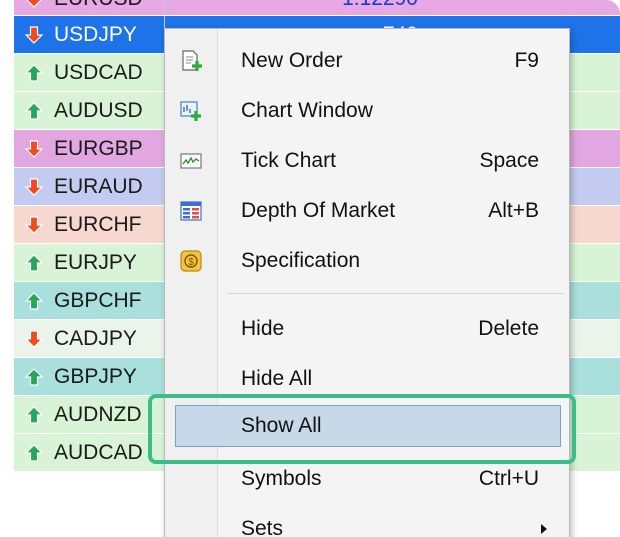 The height and width of the screenshot is (537, 620). What do you see at coordinates (98, 186) in the screenshot?
I see `symbol-label: EURAUD` at bounding box center [98, 186].